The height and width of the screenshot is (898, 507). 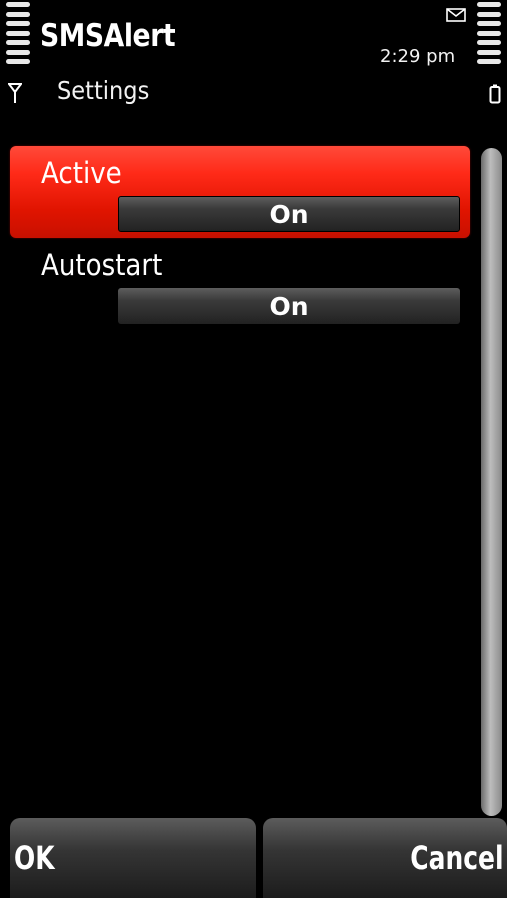 What do you see at coordinates (133, 858) in the screenshot?
I see `ok-softkey: OK` at bounding box center [133, 858].